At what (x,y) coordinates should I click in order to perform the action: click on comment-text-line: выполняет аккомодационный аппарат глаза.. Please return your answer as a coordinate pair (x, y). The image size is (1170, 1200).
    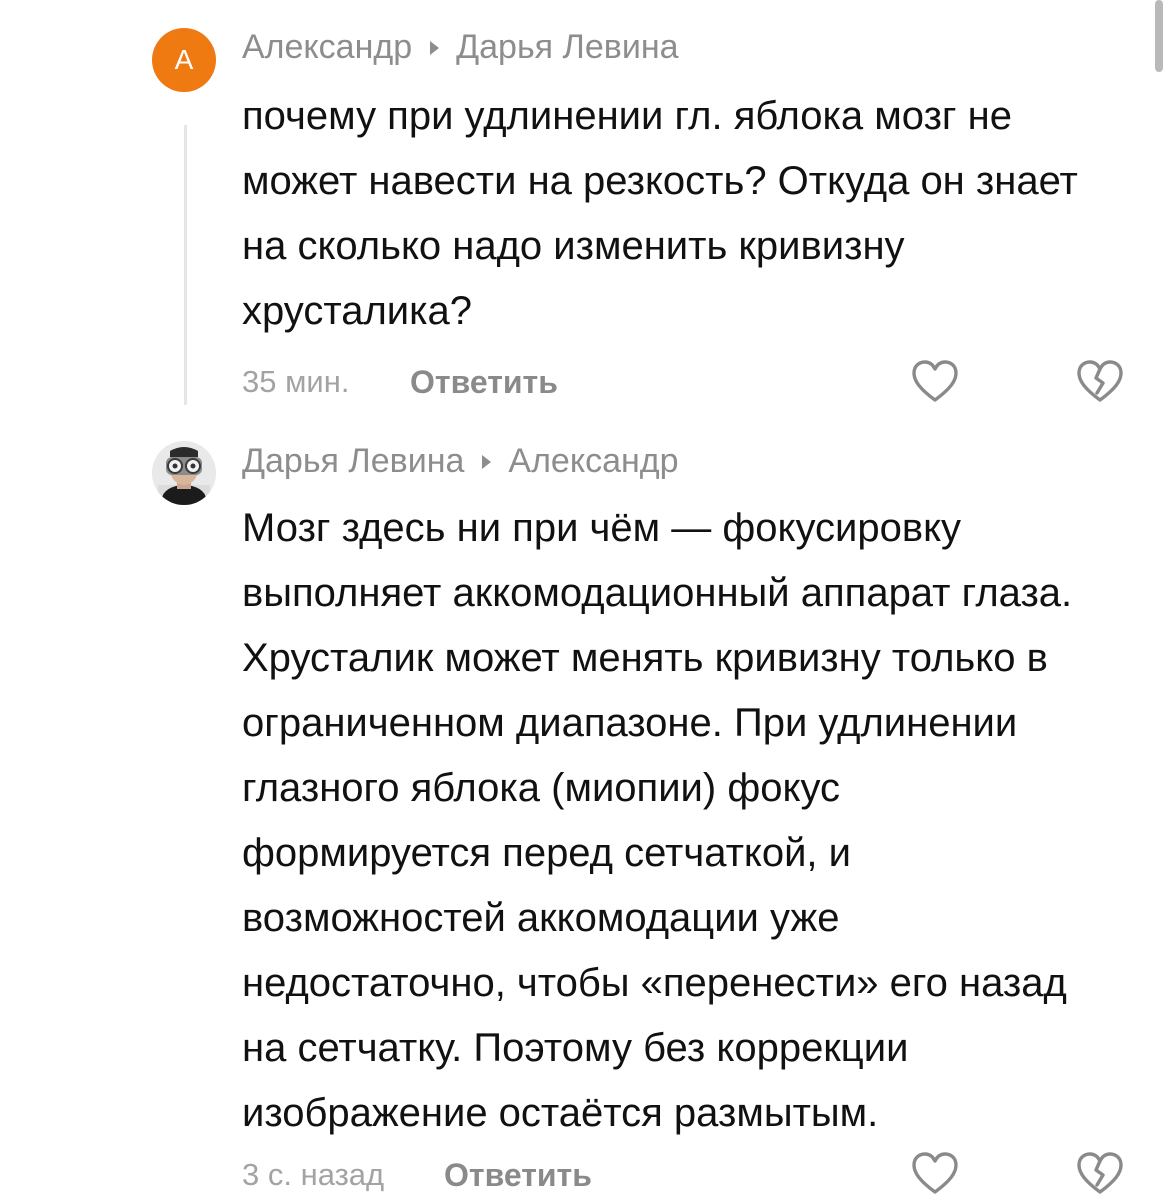
    Looking at the image, I should click on (657, 593).